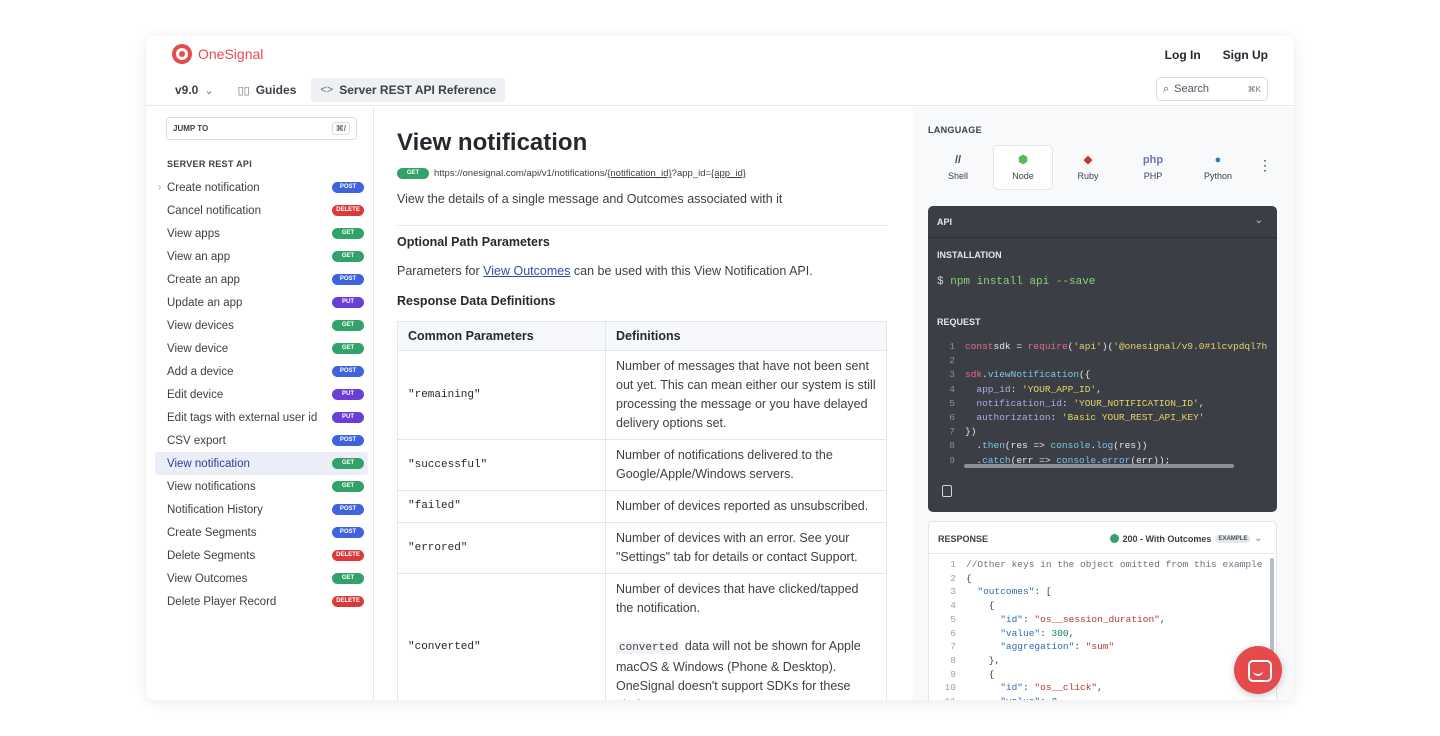  I want to click on code-line: 9 {, so click(1104, 675).